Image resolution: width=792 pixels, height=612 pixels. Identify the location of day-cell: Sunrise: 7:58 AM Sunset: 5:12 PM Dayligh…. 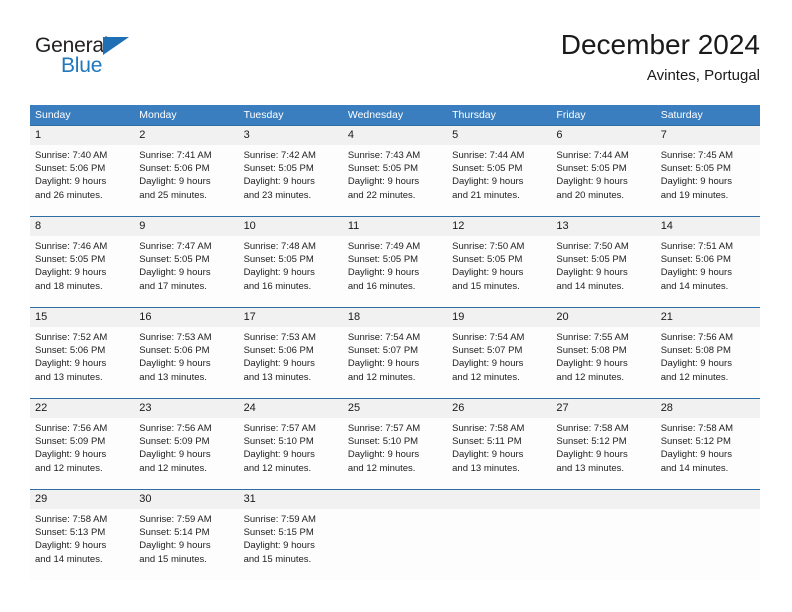
(708, 453).